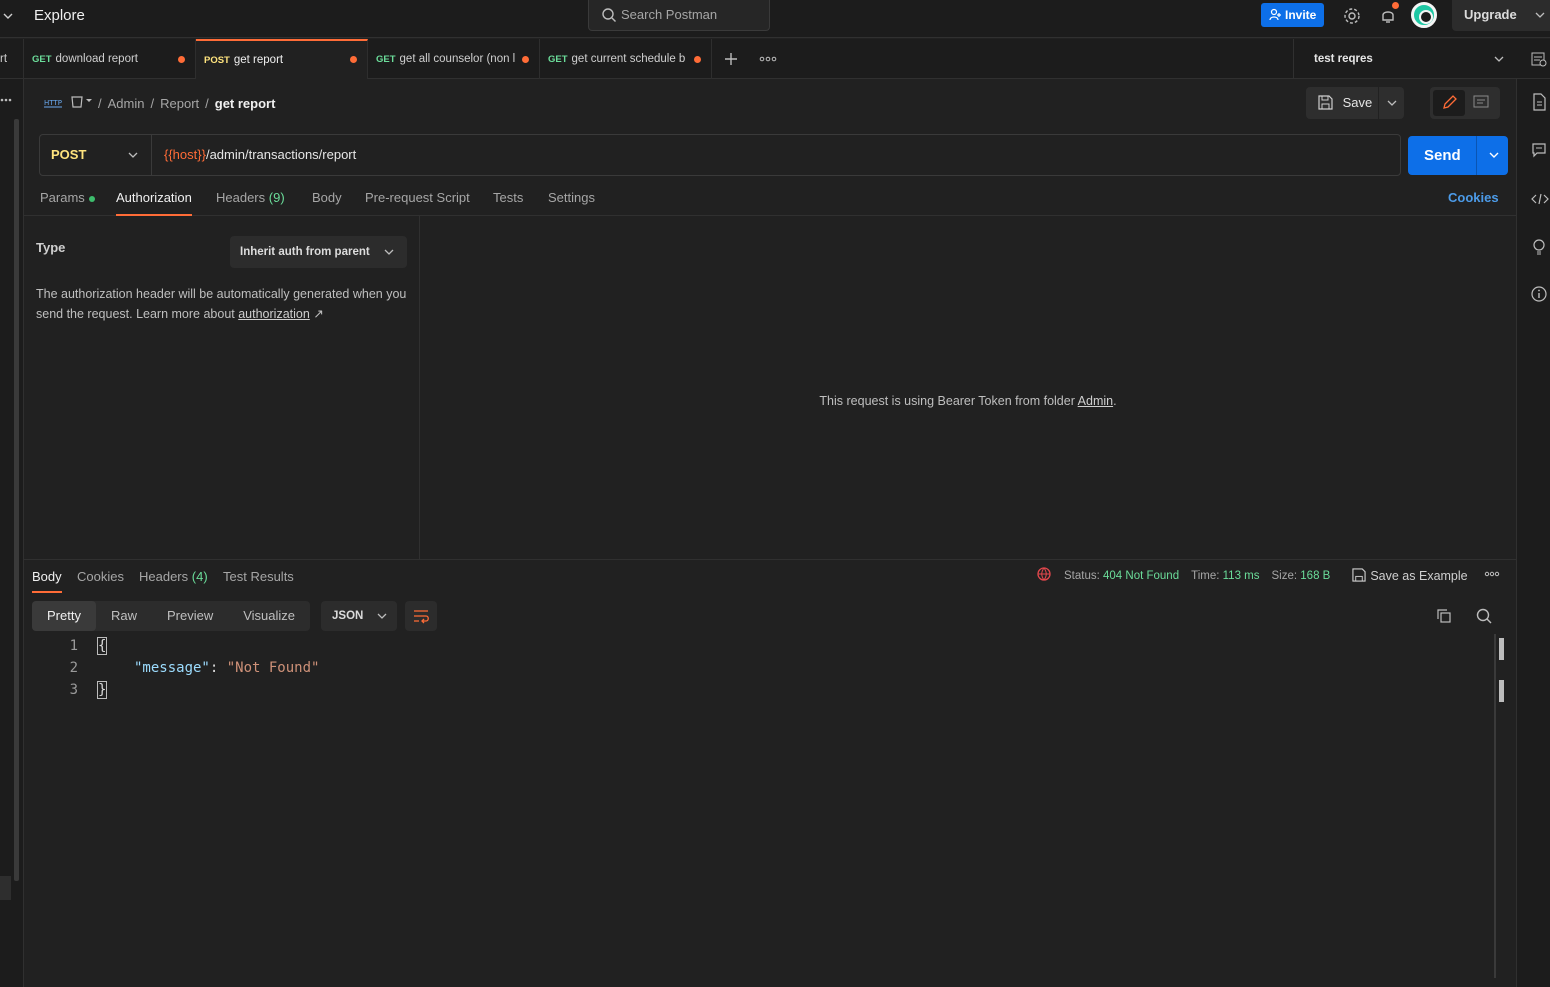  Describe the element at coordinates (1442, 155) in the screenshot. I see `send-label: Send` at that location.